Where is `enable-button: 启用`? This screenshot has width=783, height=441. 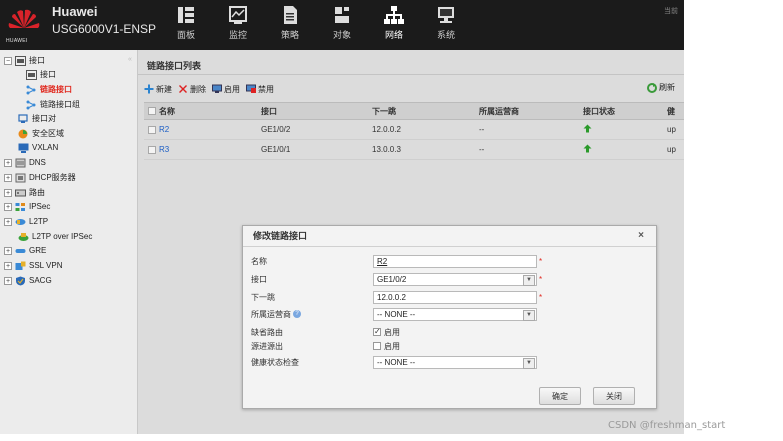
enable-button: 启用 is located at coordinates (226, 89).